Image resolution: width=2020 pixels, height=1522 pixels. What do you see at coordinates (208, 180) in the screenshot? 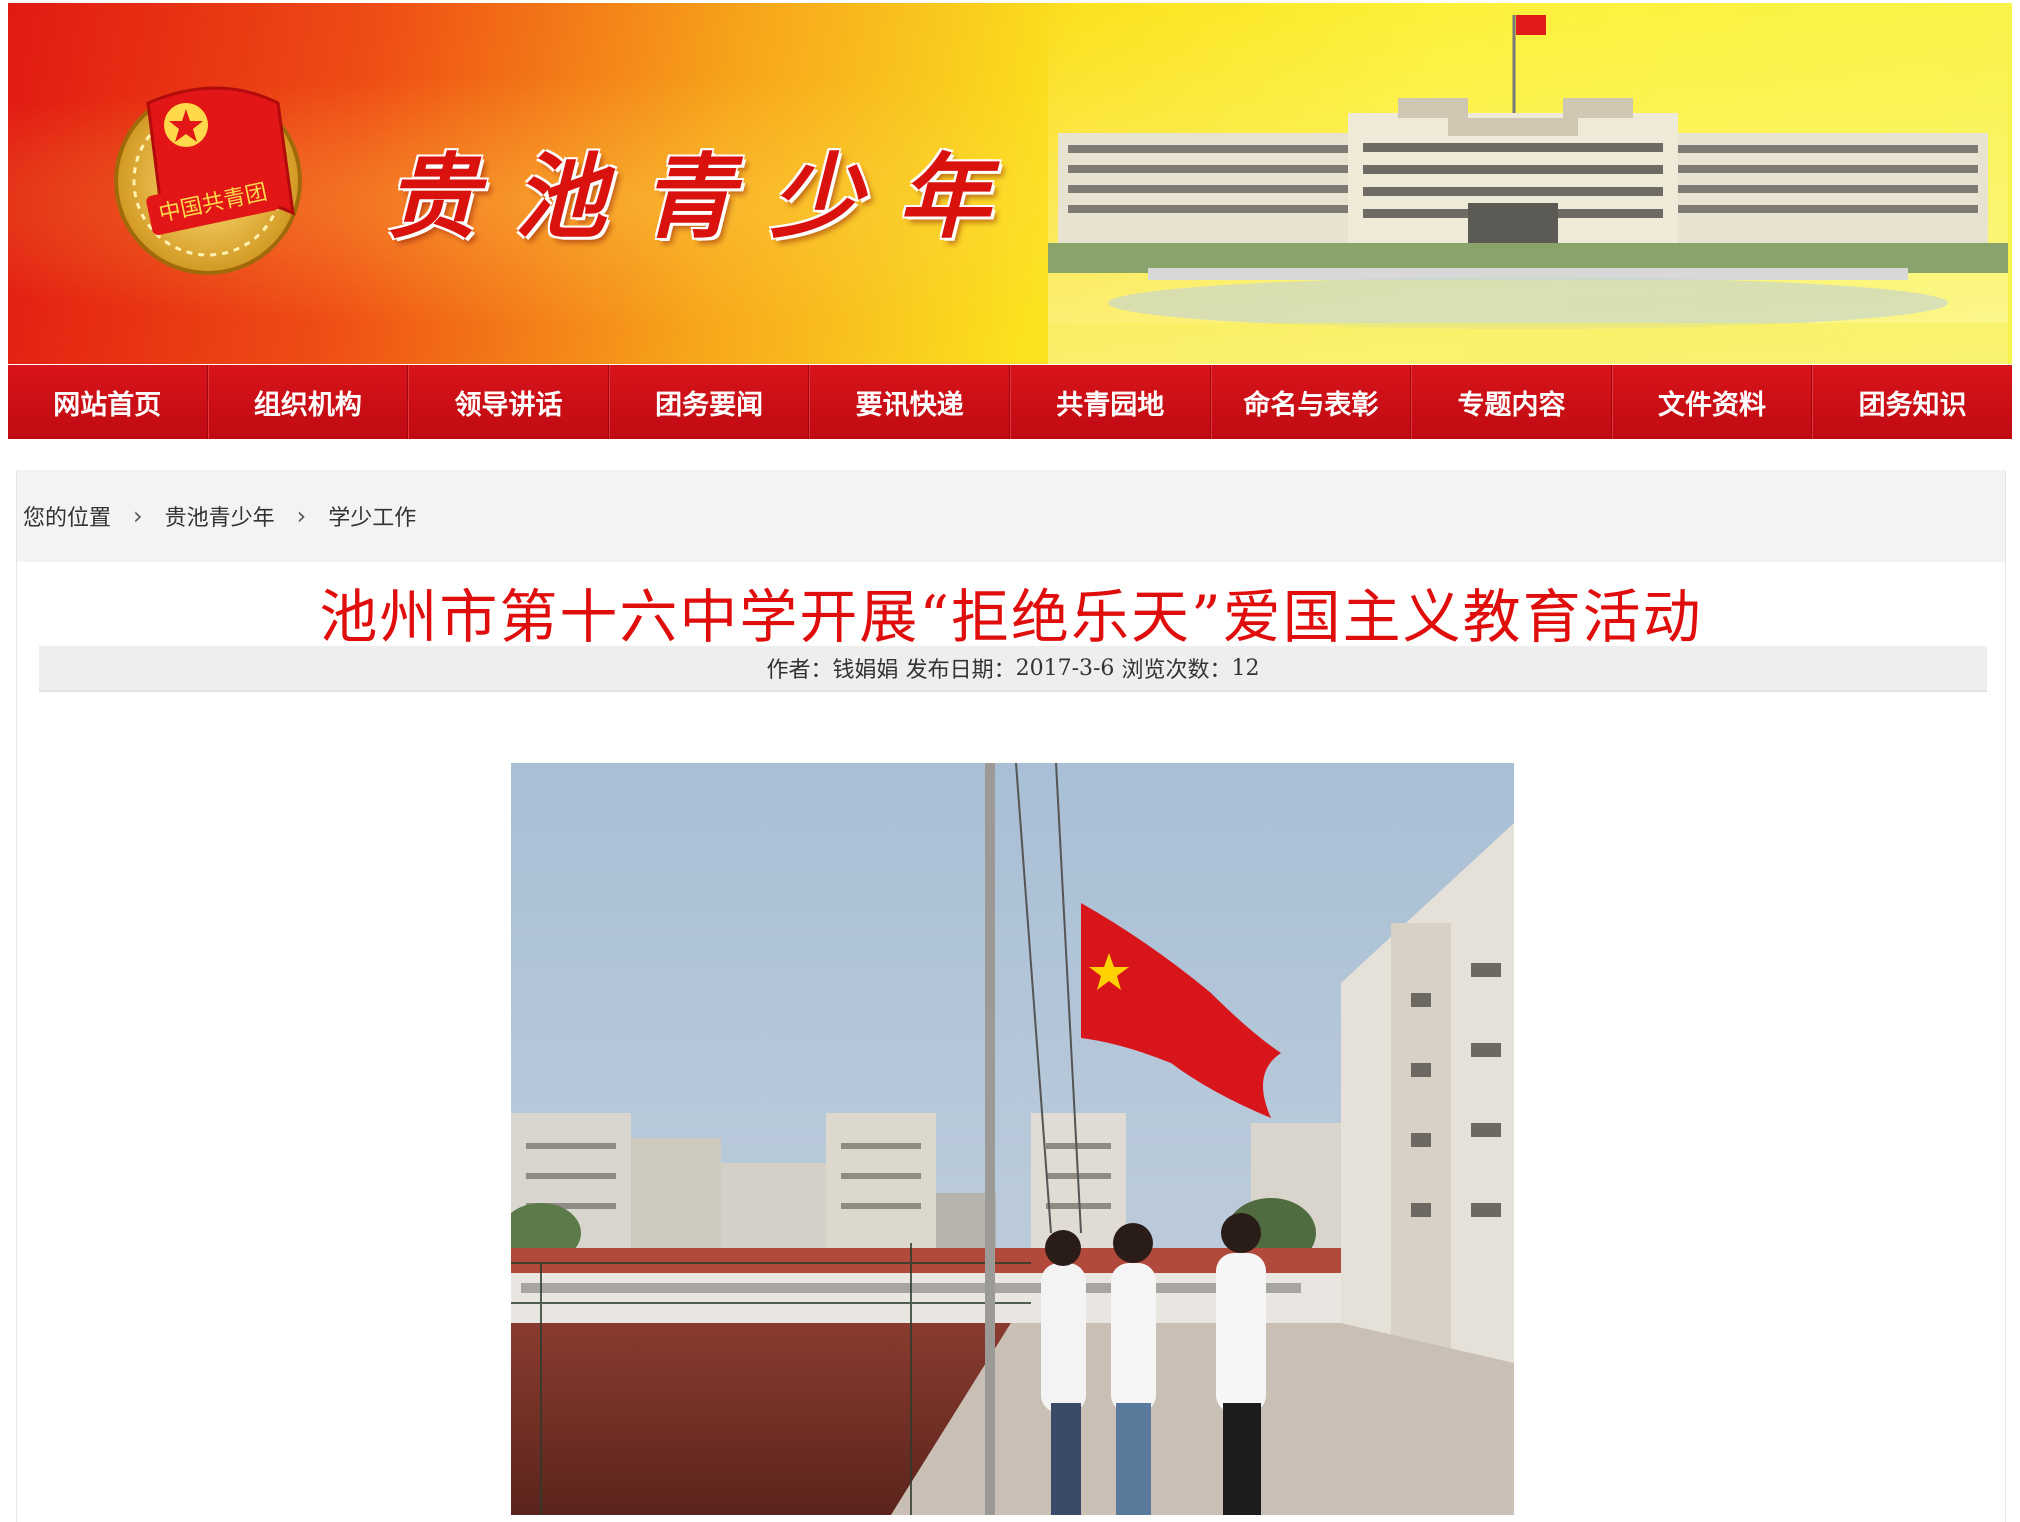
I see `youth-league-emblem: 中国共青团` at bounding box center [208, 180].